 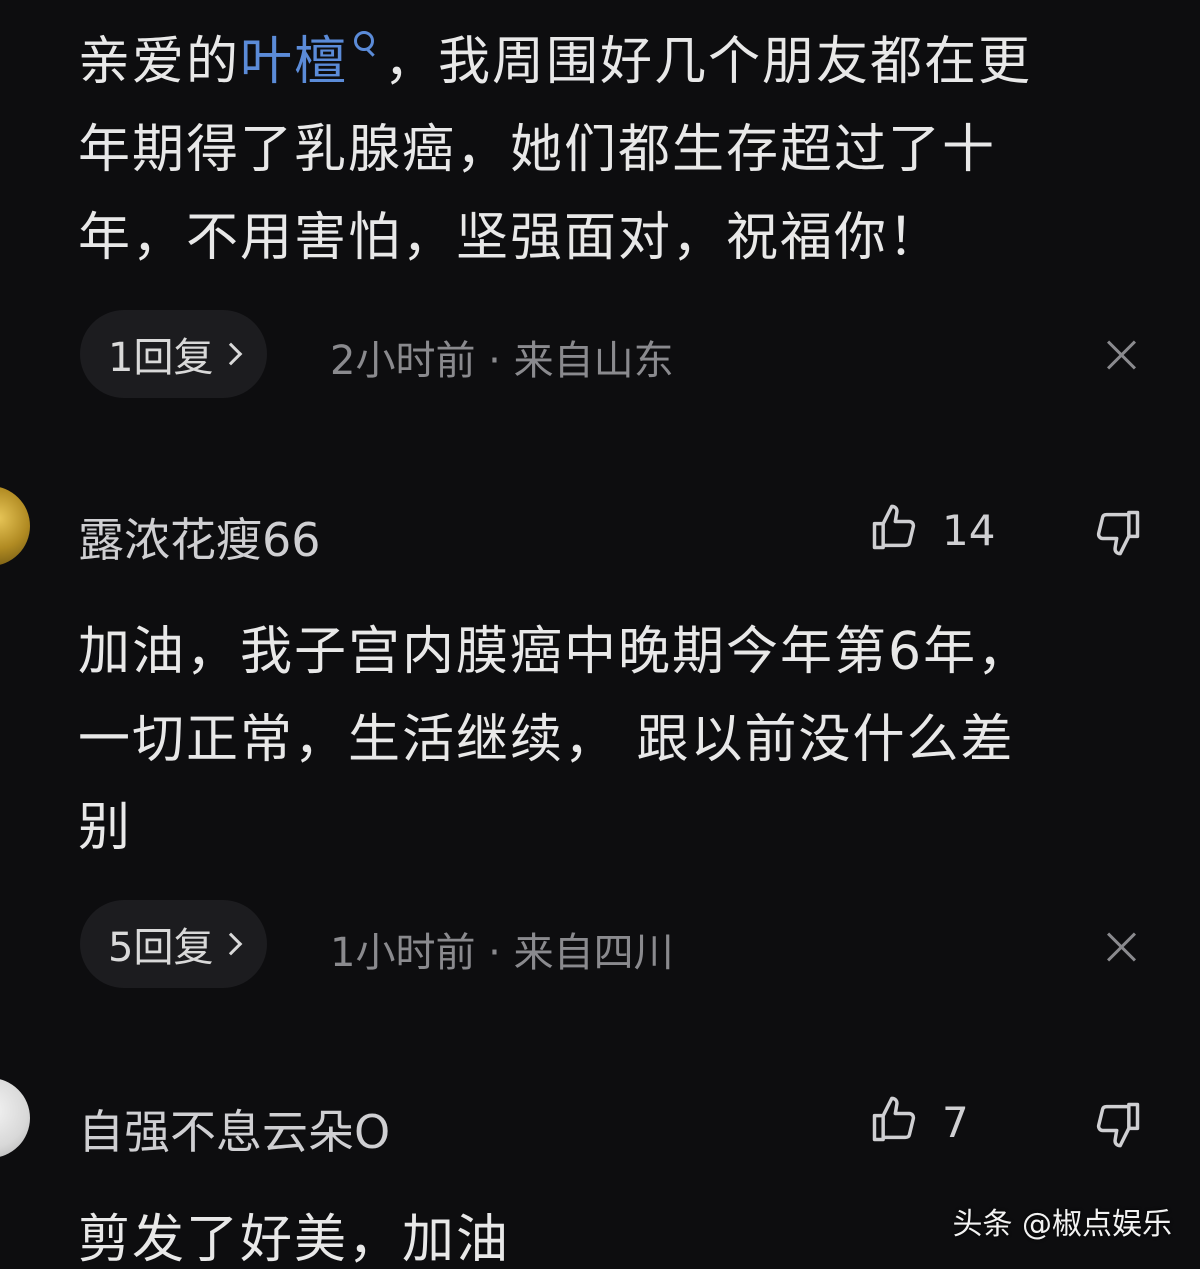 What do you see at coordinates (161, 948) in the screenshot?
I see `replies-label: 5回复` at bounding box center [161, 948].